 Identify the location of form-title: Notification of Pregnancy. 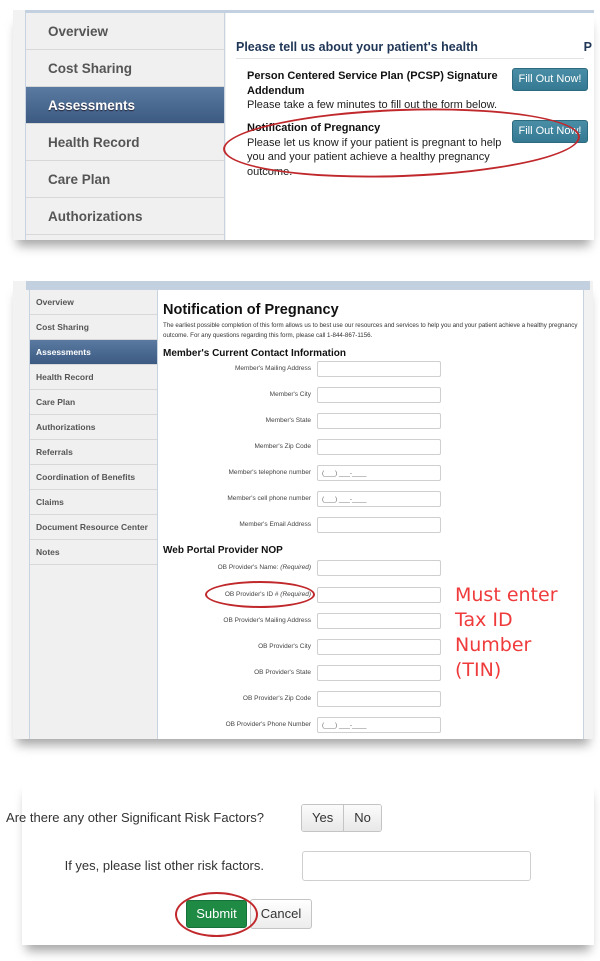
(251, 310).